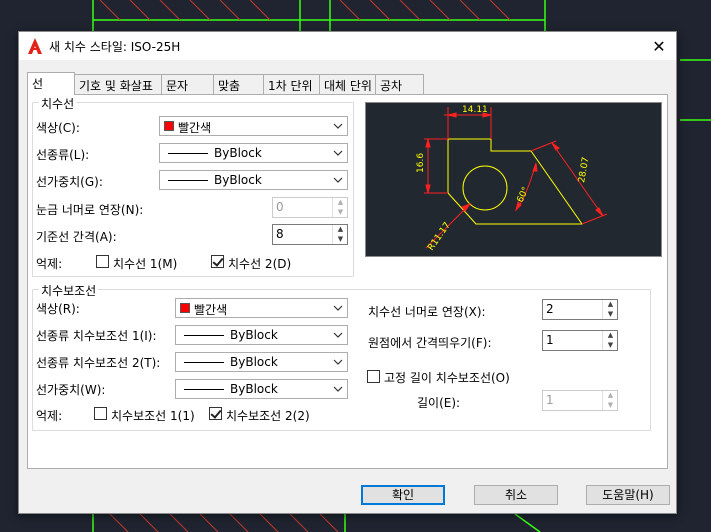 The width and height of the screenshot is (711, 532). Describe the element at coordinates (253, 180) in the screenshot. I see `dim-lineweight-dropdown: ByBlock` at that location.